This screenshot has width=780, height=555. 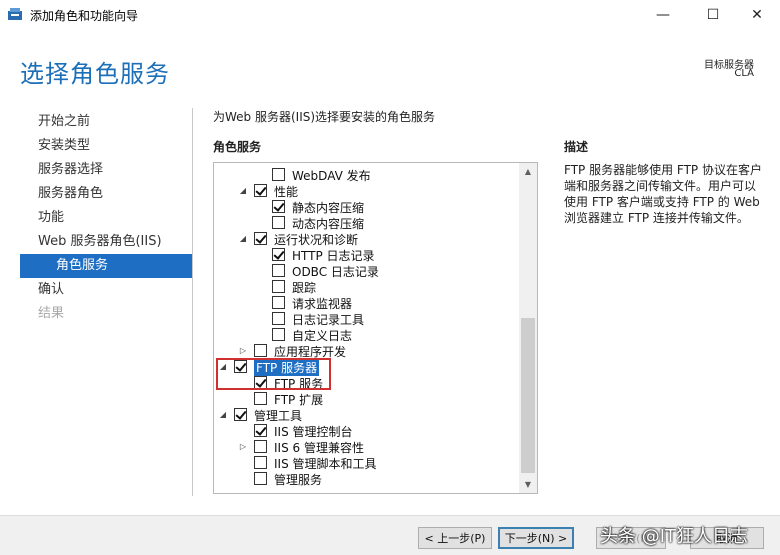 What do you see at coordinates (366, 303) in the screenshot?
I see `tree-row: 请求监视器` at bounding box center [366, 303].